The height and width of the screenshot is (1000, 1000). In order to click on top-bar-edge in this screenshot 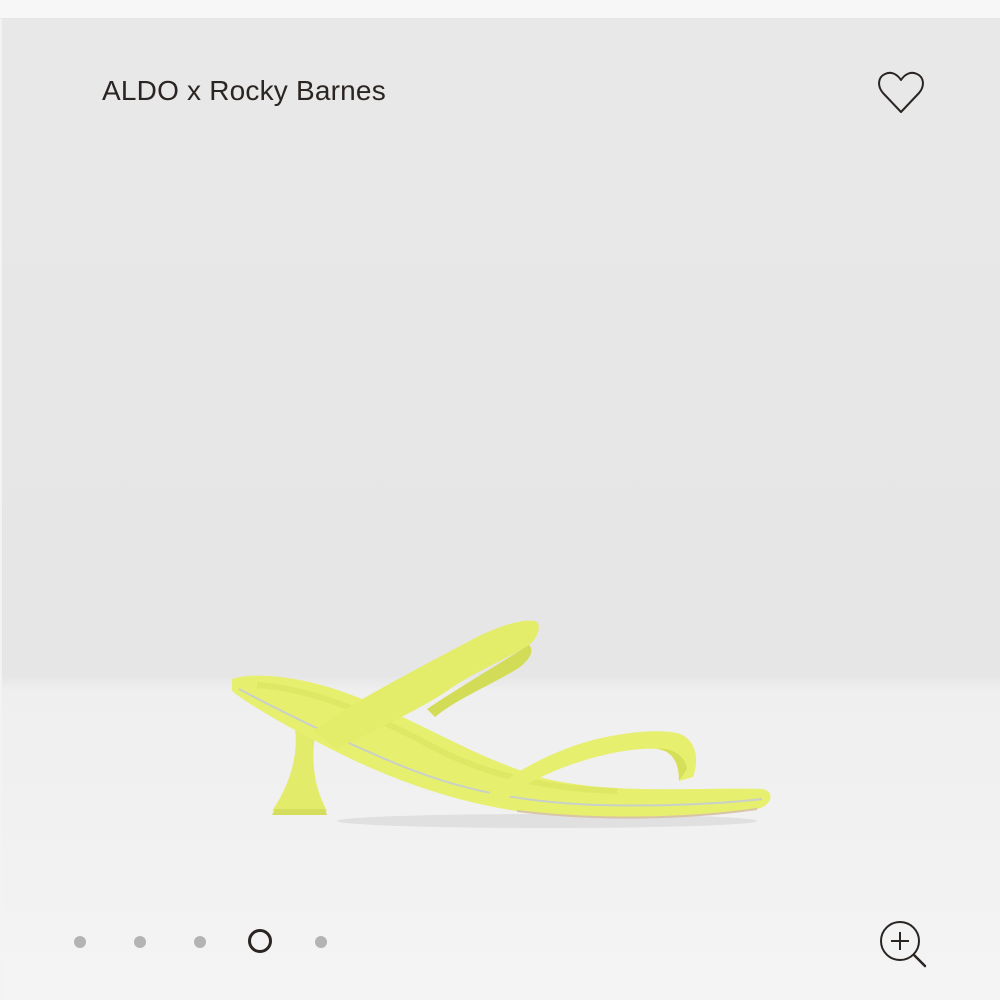, I will do `click(500, 9)`.